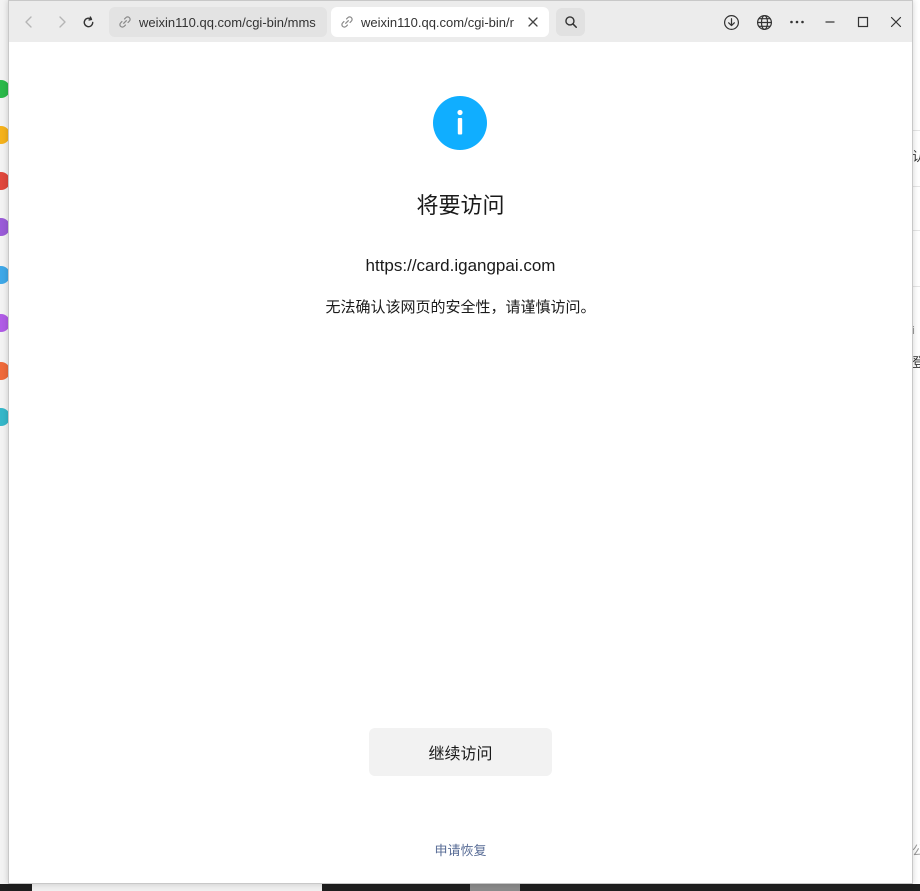  I want to click on globe-button, so click(764, 22).